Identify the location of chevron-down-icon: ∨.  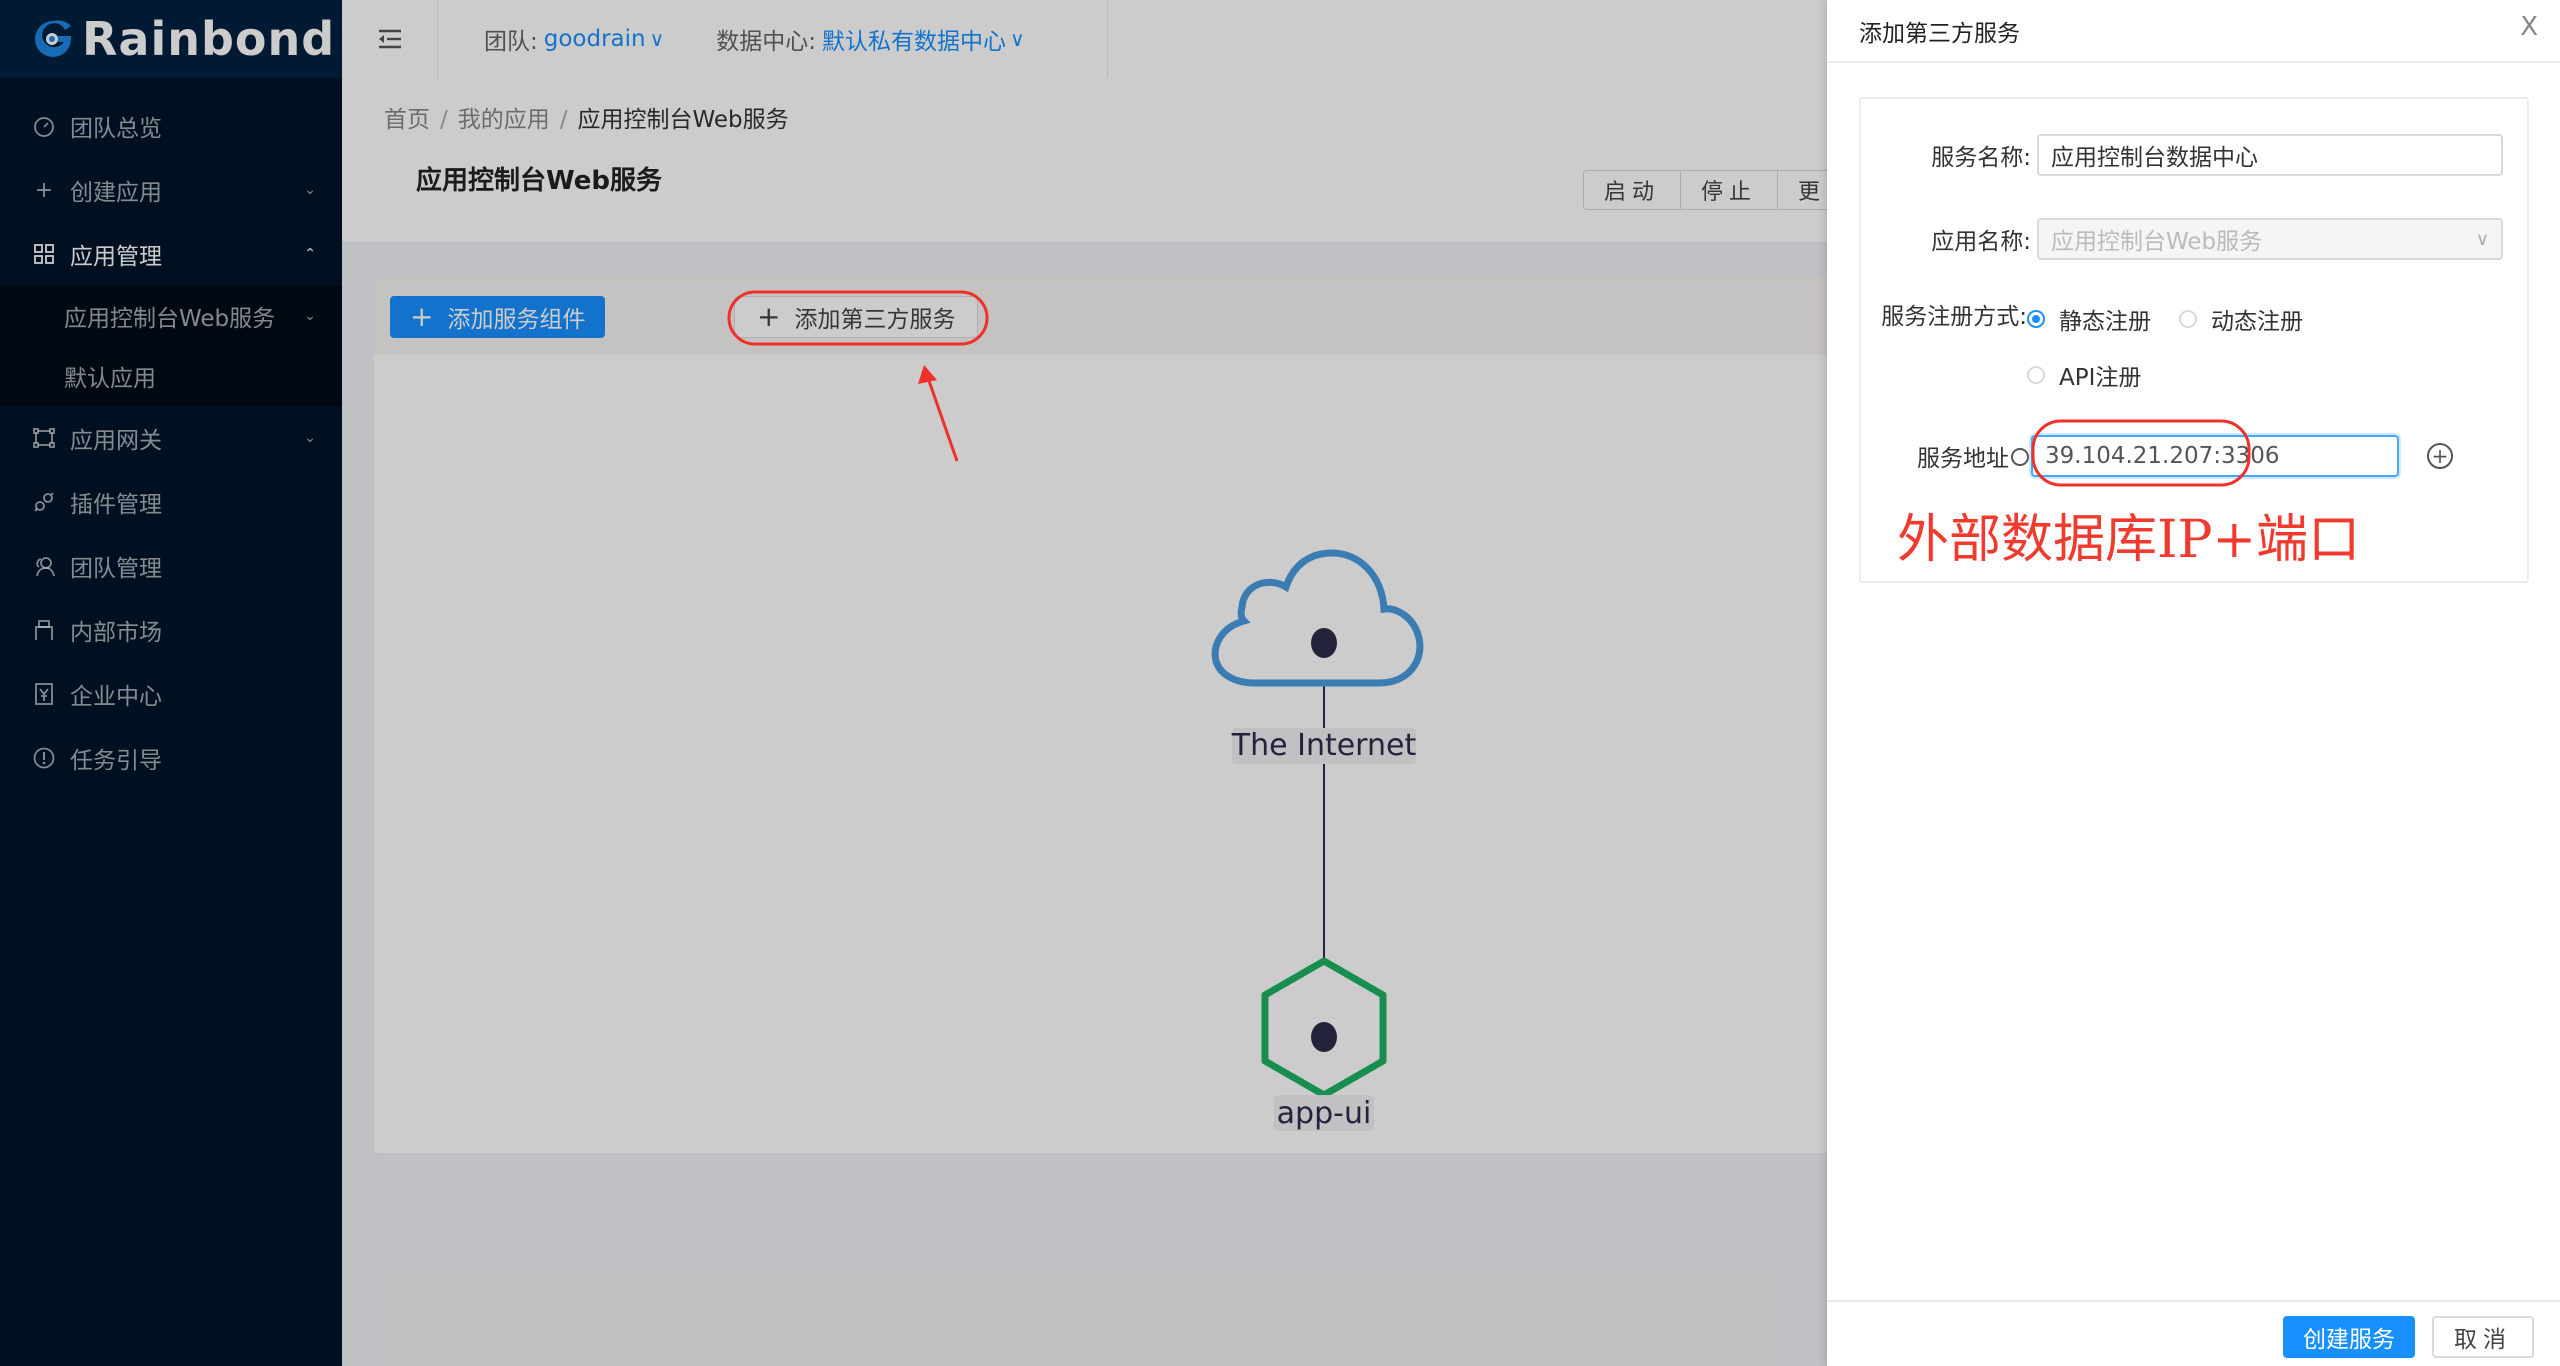
(2482, 239).